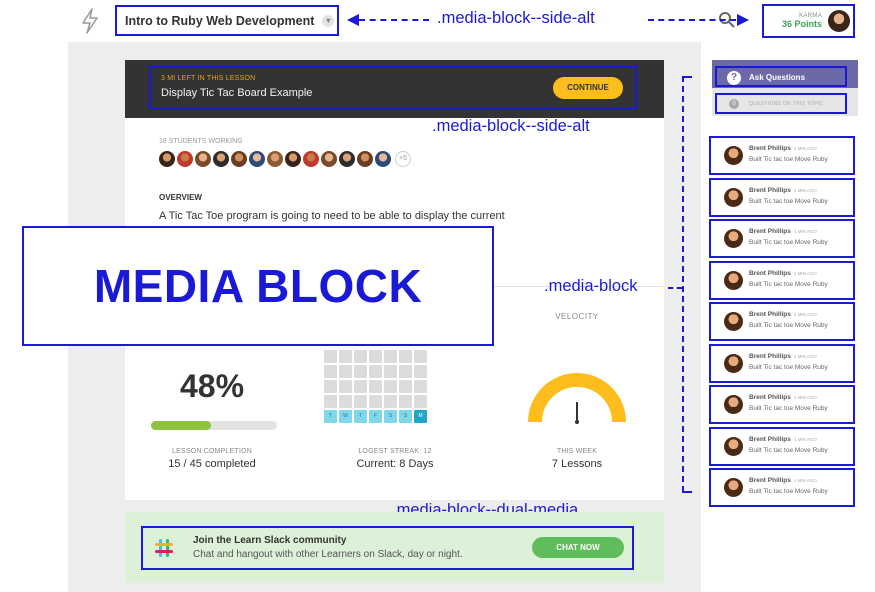  I want to click on completion-progress-bar, so click(214, 425).